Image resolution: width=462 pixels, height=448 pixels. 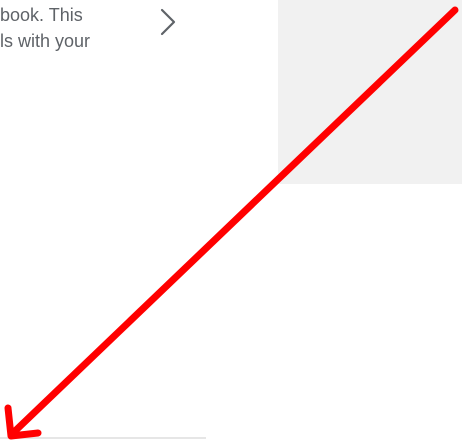 What do you see at coordinates (45, 41) in the screenshot?
I see `description-line-2: ls with your` at bounding box center [45, 41].